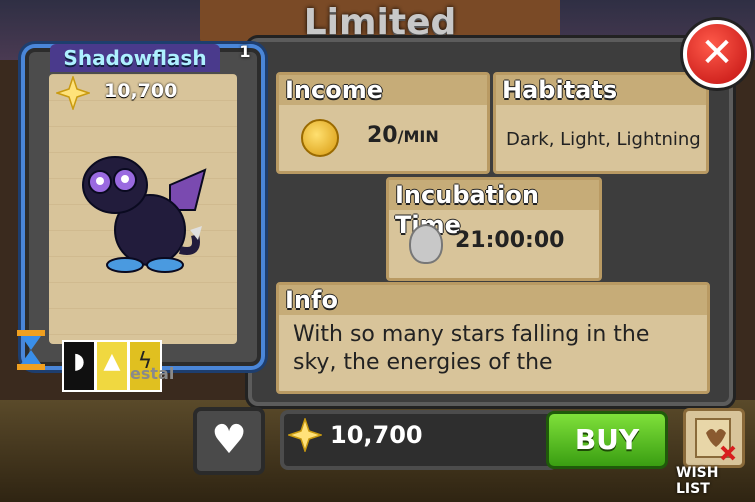 The height and width of the screenshot is (502, 755). What do you see at coordinates (697, 481) in the screenshot?
I see `wishlist-label: WISH LIST` at bounding box center [697, 481].